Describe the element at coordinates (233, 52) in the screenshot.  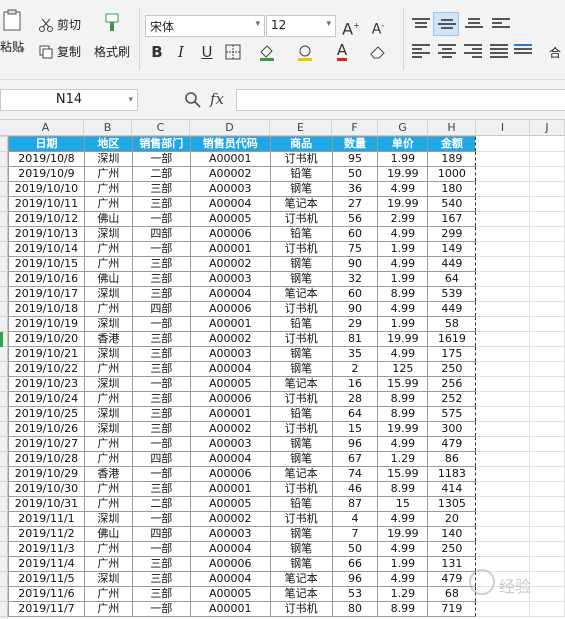
I see `border-icon` at that location.